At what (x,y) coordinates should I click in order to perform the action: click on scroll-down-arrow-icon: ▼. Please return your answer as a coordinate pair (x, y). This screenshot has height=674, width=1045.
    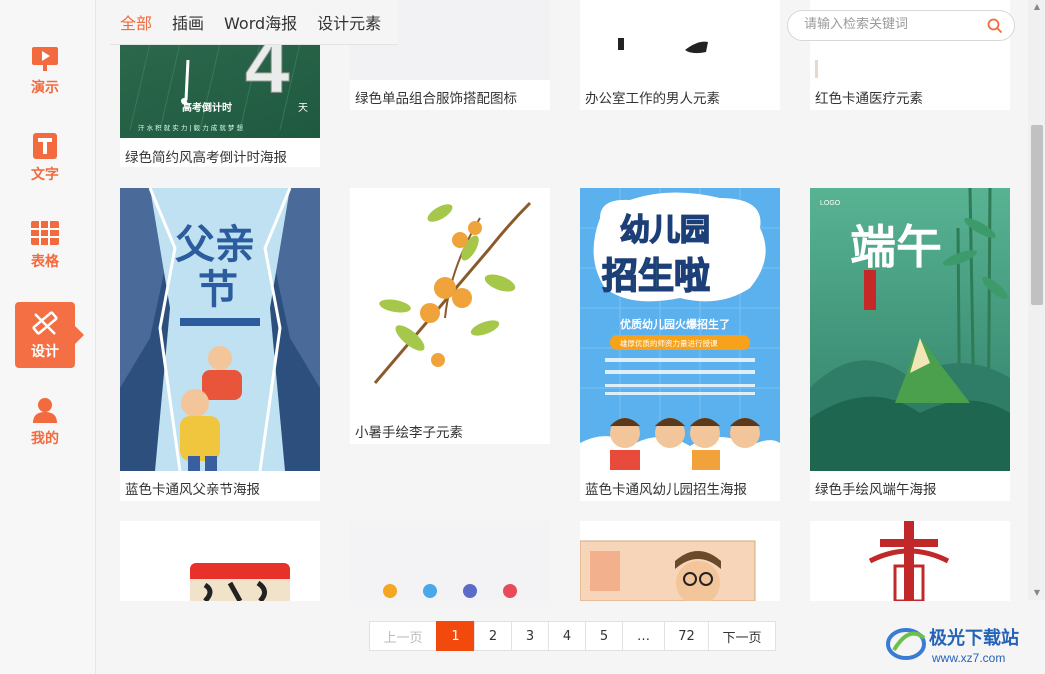
    Looking at the image, I should click on (1037, 593).